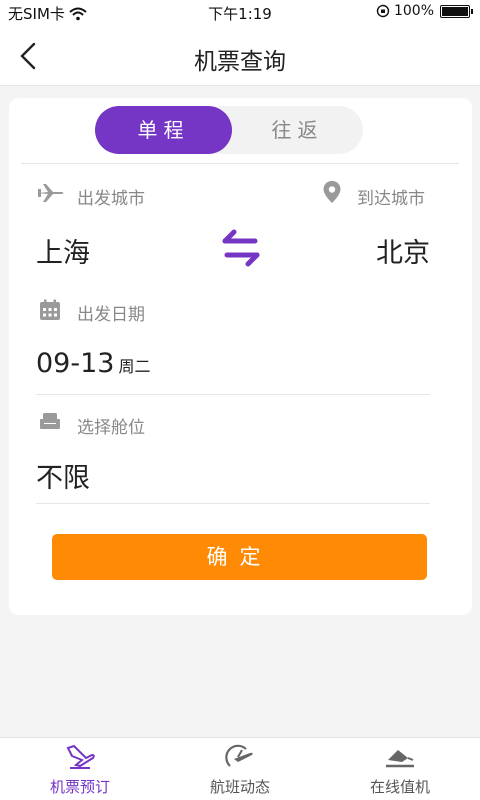  Describe the element at coordinates (399, 787) in the screenshot. I see `tab-label: 在线值机` at that location.